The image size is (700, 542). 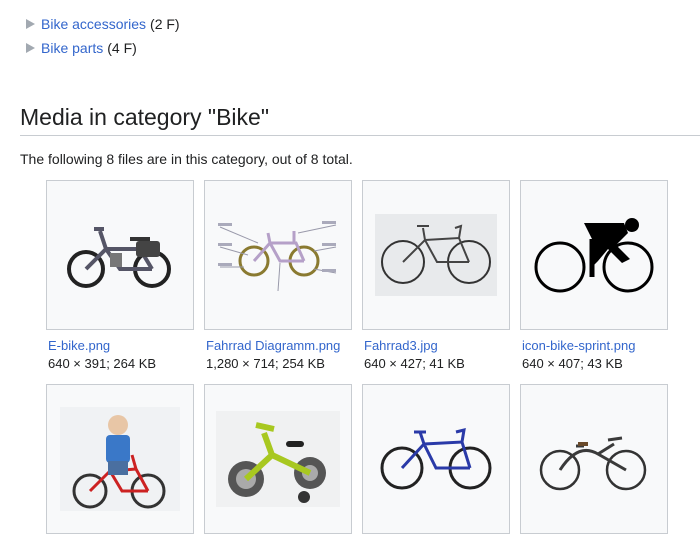 I want to click on subcategory-item-bike-accessories: Bike accessories (2 F), so click(x=103, y=24).